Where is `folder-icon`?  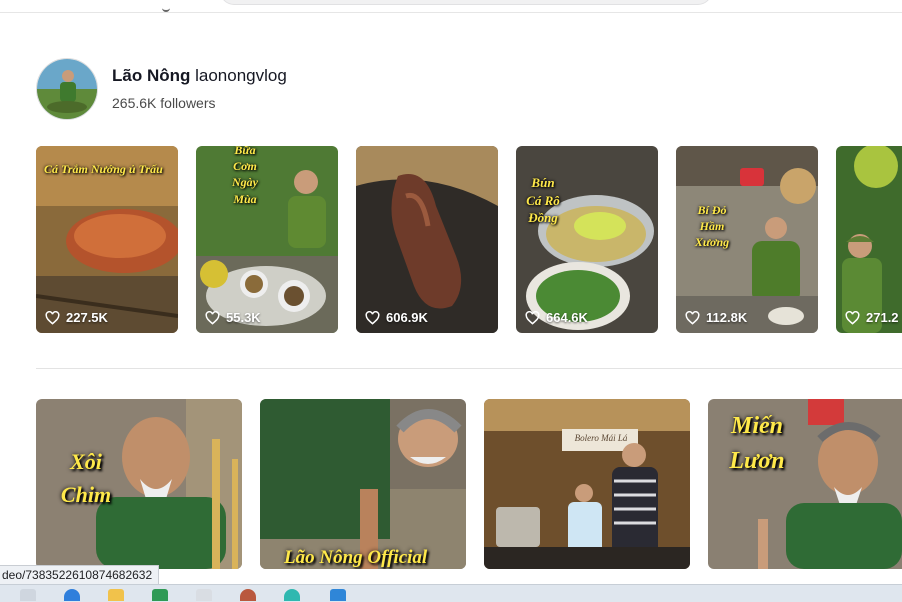 folder-icon is located at coordinates (116, 595).